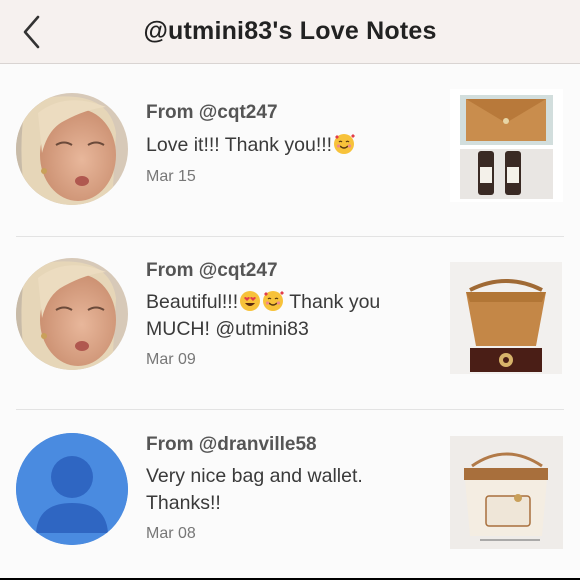 The height and width of the screenshot is (580, 580). What do you see at coordinates (250, 301) in the screenshot?
I see `heart-eyes-icon` at bounding box center [250, 301].